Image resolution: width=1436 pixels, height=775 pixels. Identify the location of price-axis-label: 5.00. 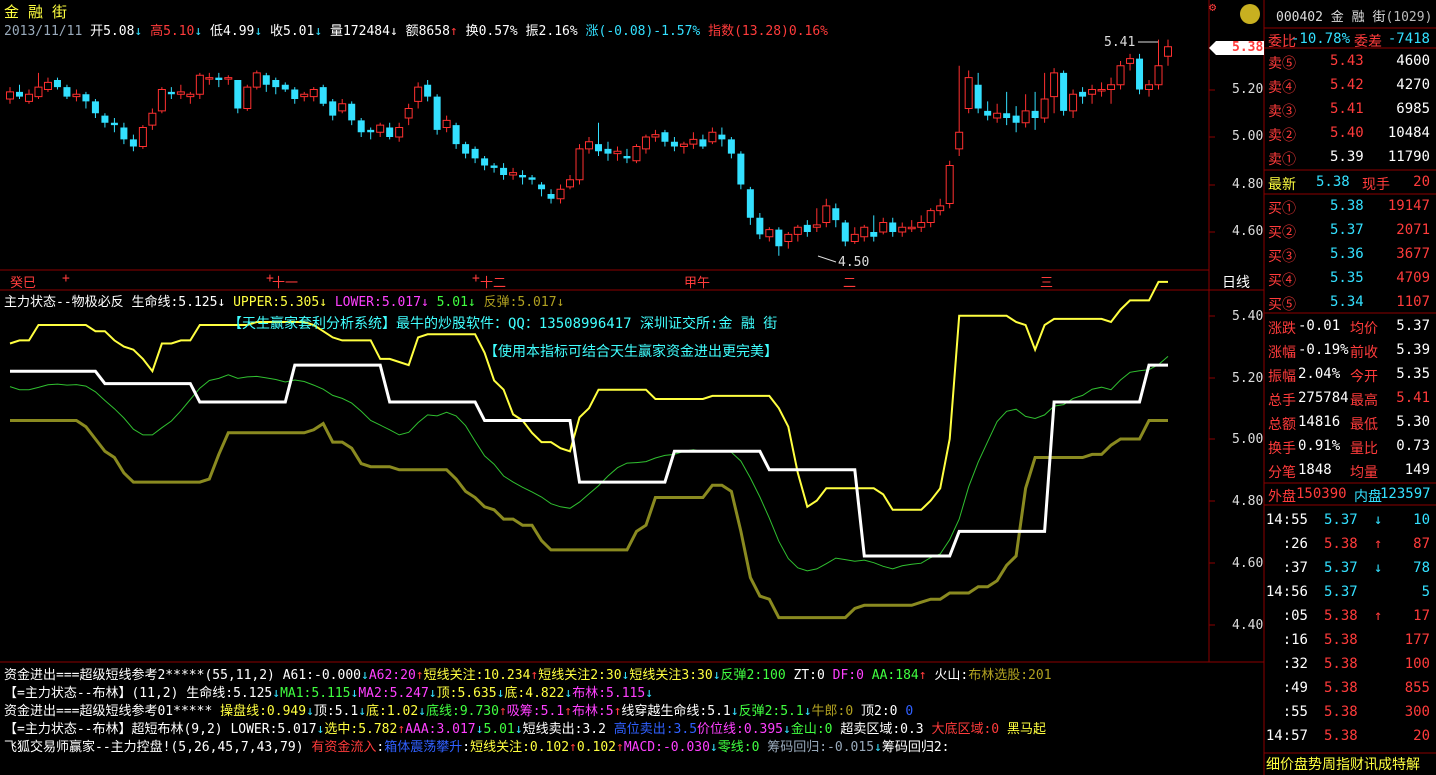
(1248, 136).